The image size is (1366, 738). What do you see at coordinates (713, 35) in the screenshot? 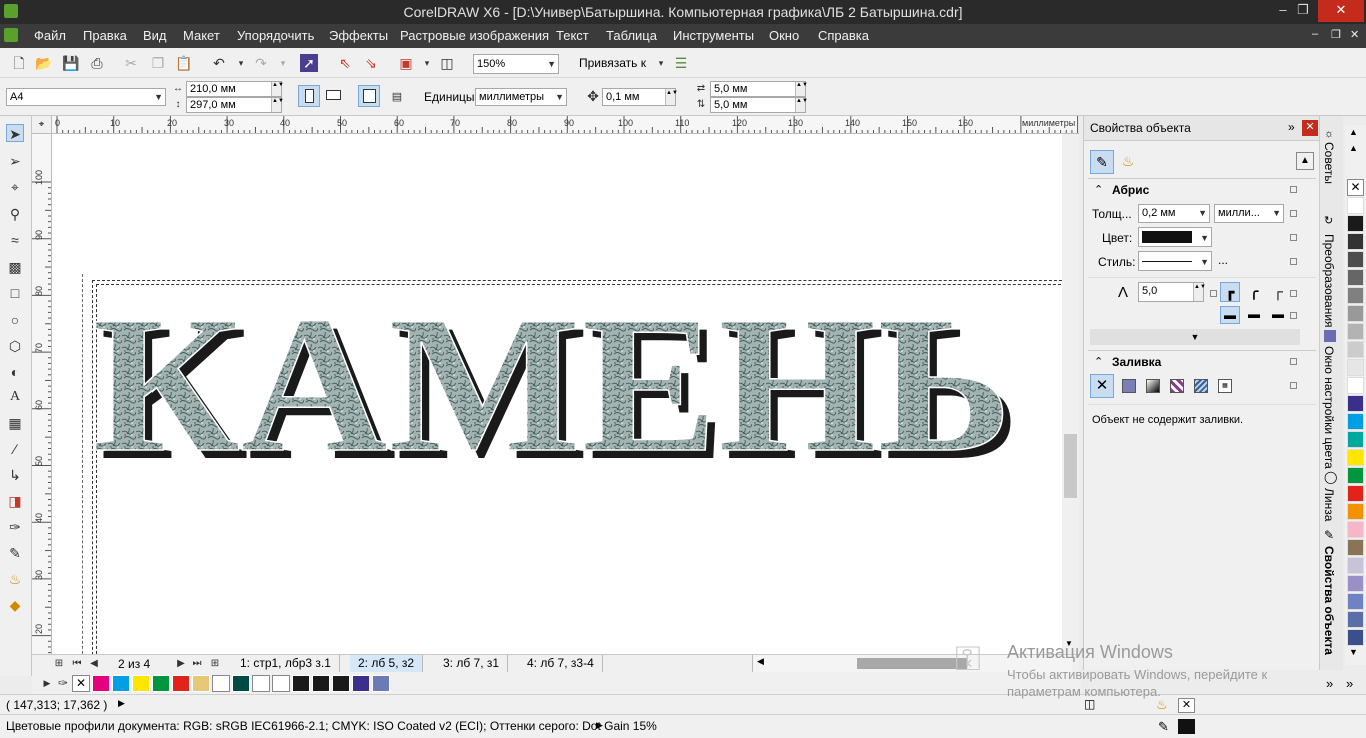
I see `menu-tools: Инструменты` at bounding box center [713, 35].